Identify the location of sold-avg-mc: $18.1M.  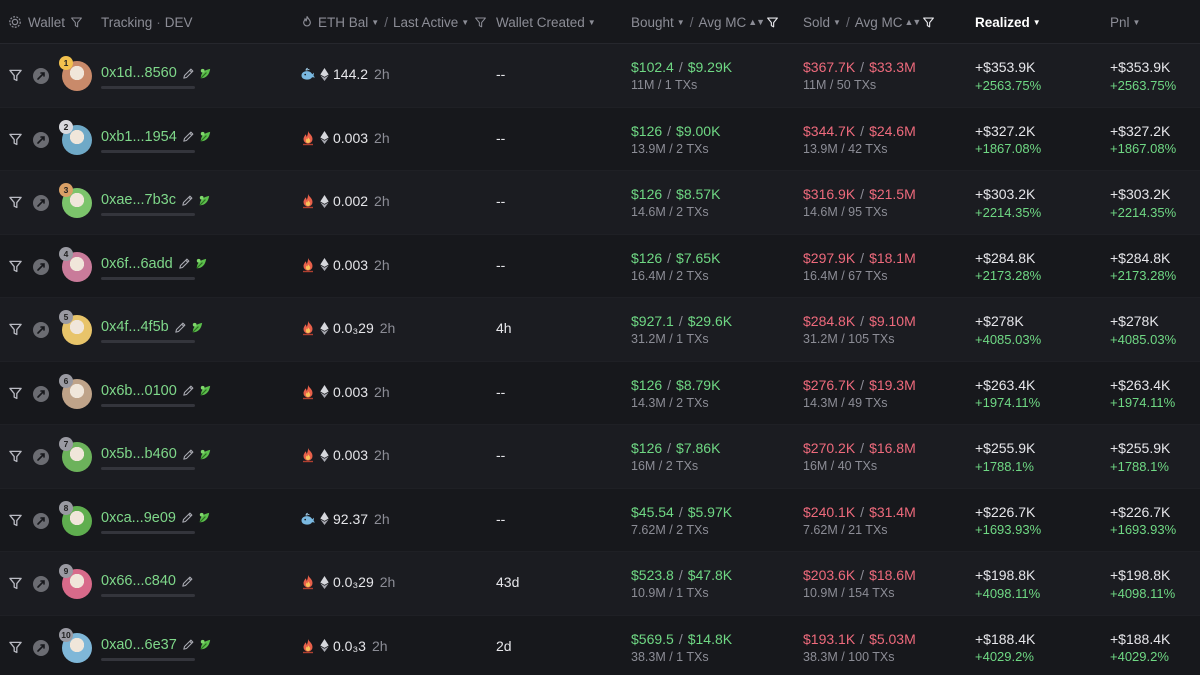
(892, 257).